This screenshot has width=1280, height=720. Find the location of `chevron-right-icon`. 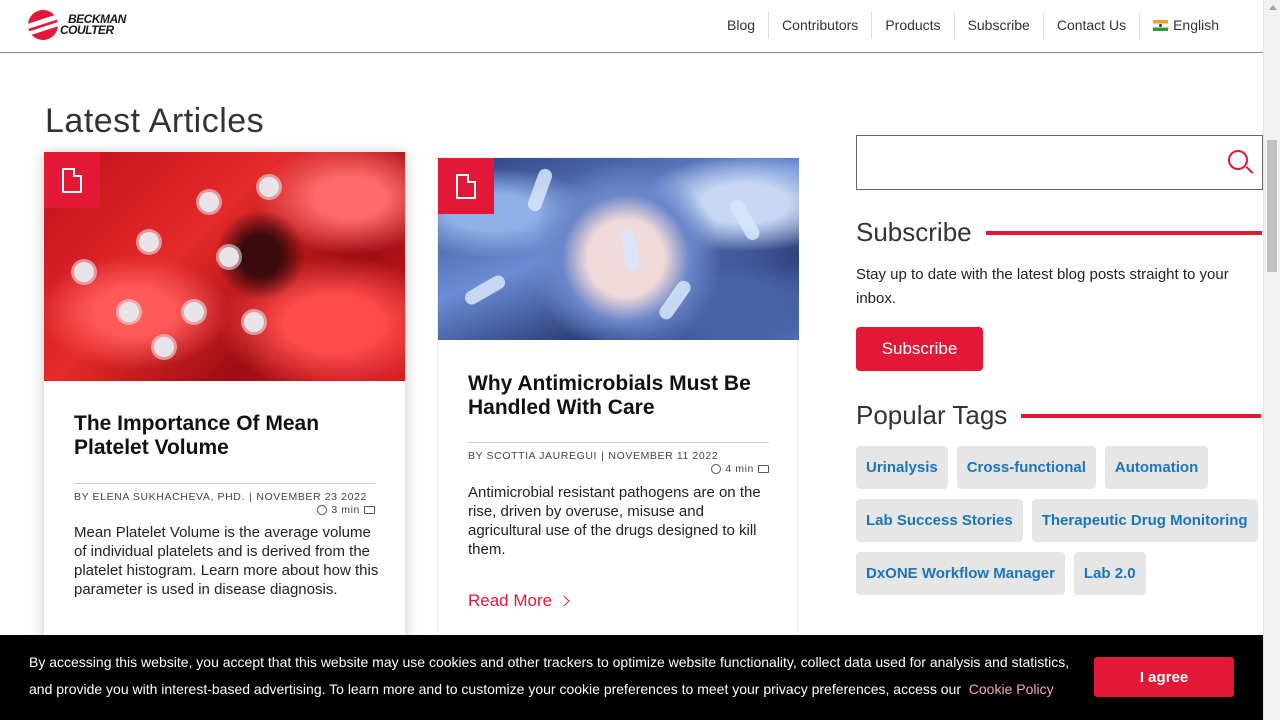

chevron-right-icon is located at coordinates (564, 601).